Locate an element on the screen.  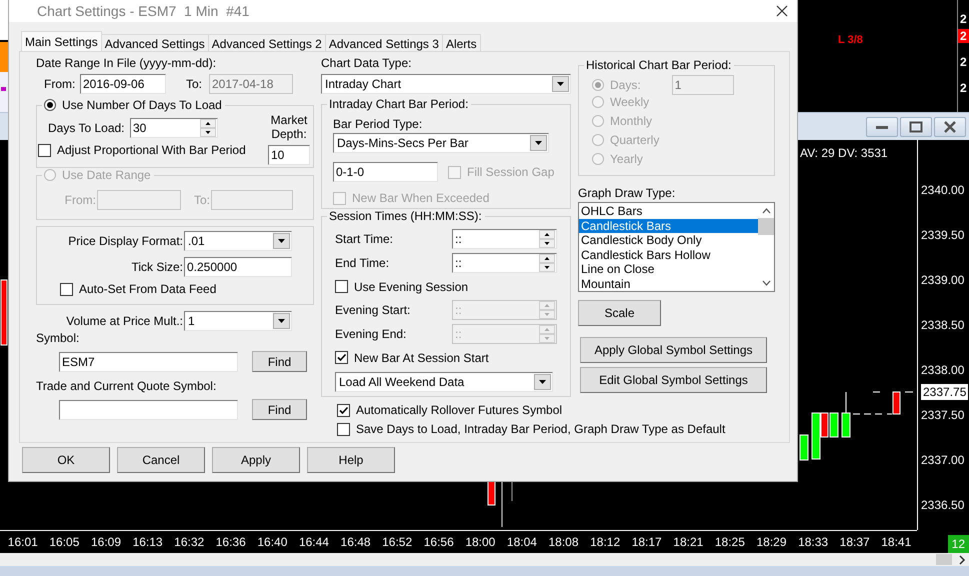
spin-field: 30 is located at coordinates (174, 128).